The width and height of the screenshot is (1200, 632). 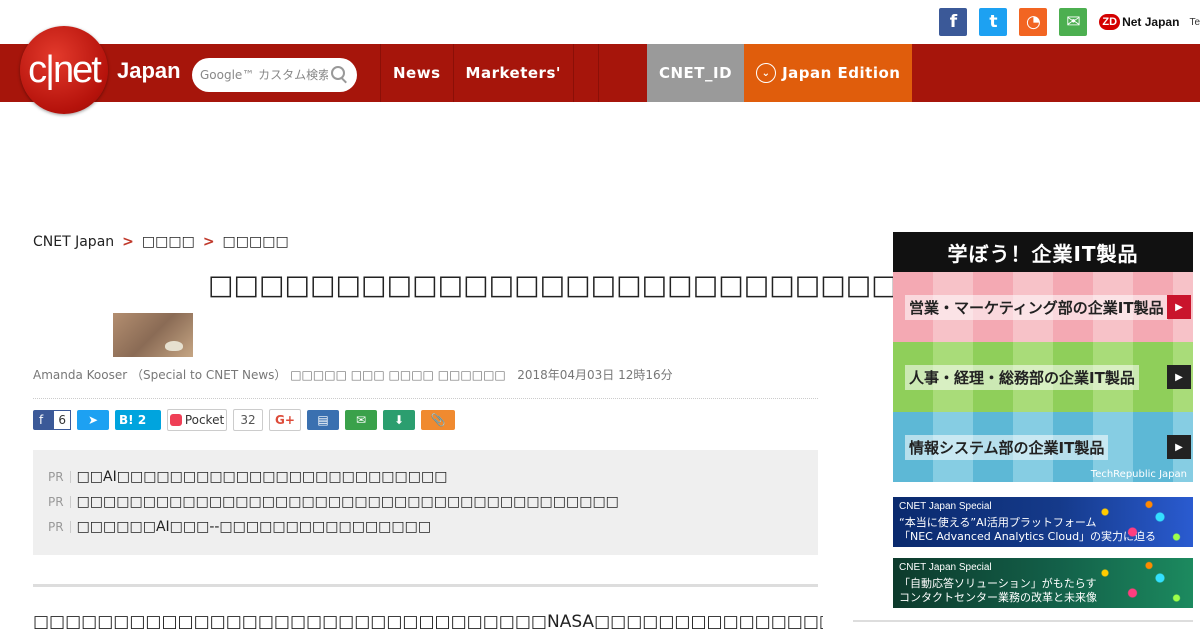 I want to click on techrepublic-link: Te, so click(x=1194, y=22).